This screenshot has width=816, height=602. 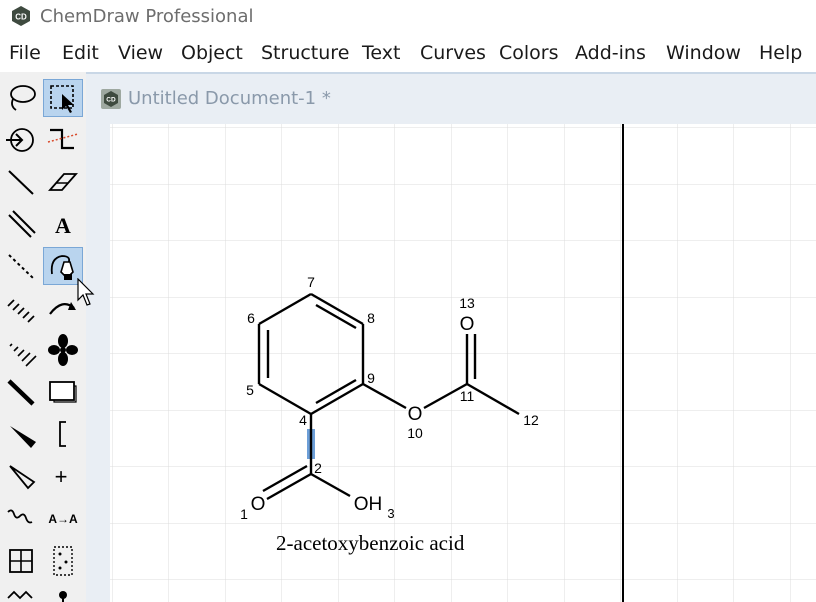 What do you see at coordinates (703, 53) in the screenshot?
I see `menu-window: Window` at bounding box center [703, 53].